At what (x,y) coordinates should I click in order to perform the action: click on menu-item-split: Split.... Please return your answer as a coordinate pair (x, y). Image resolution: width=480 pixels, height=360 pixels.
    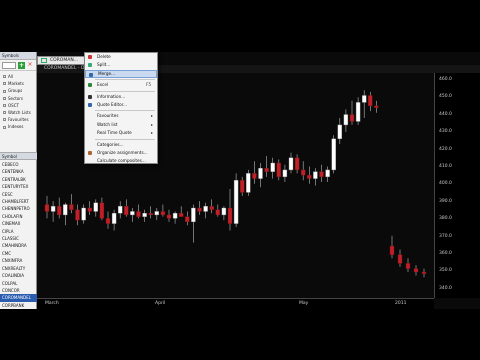
    Looking at the image, I should click on (121, 65).